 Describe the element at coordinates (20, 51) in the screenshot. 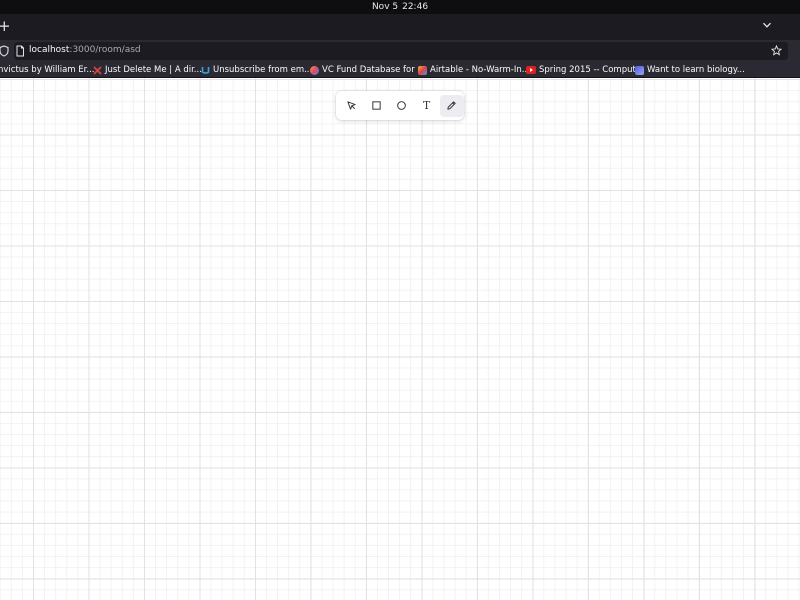

I see `page-icon` at that location.